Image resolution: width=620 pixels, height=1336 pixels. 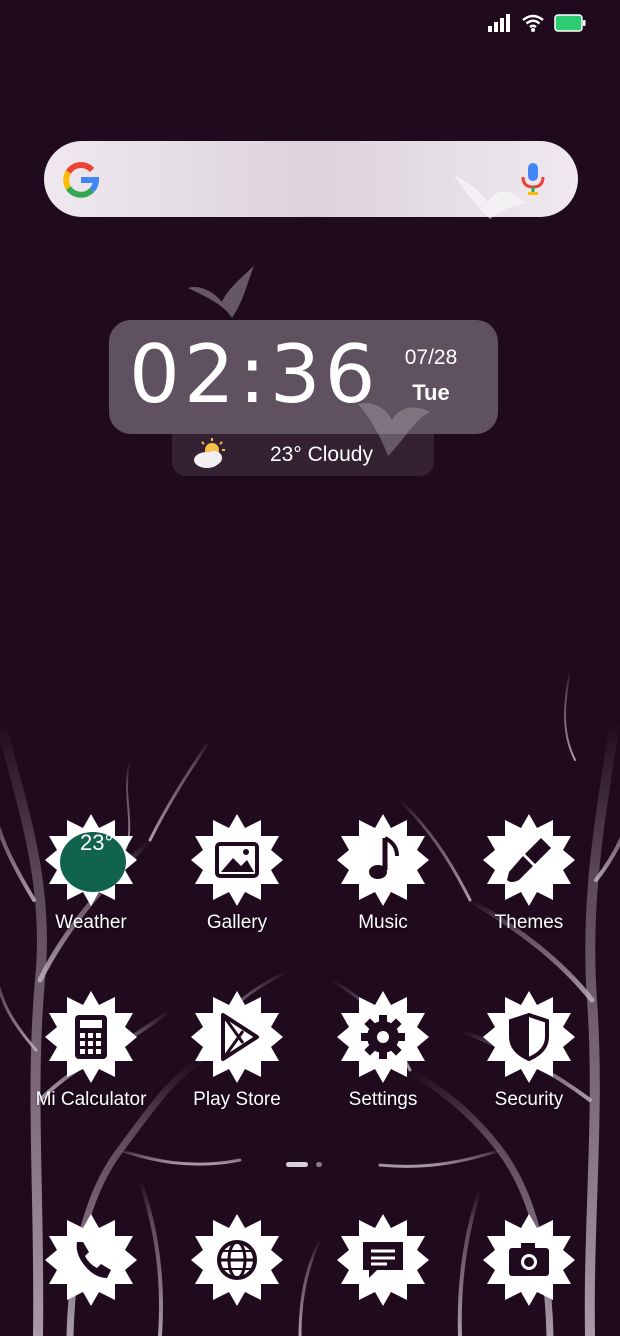 I want to click on dock-camera, so click(x=529, y=1260).